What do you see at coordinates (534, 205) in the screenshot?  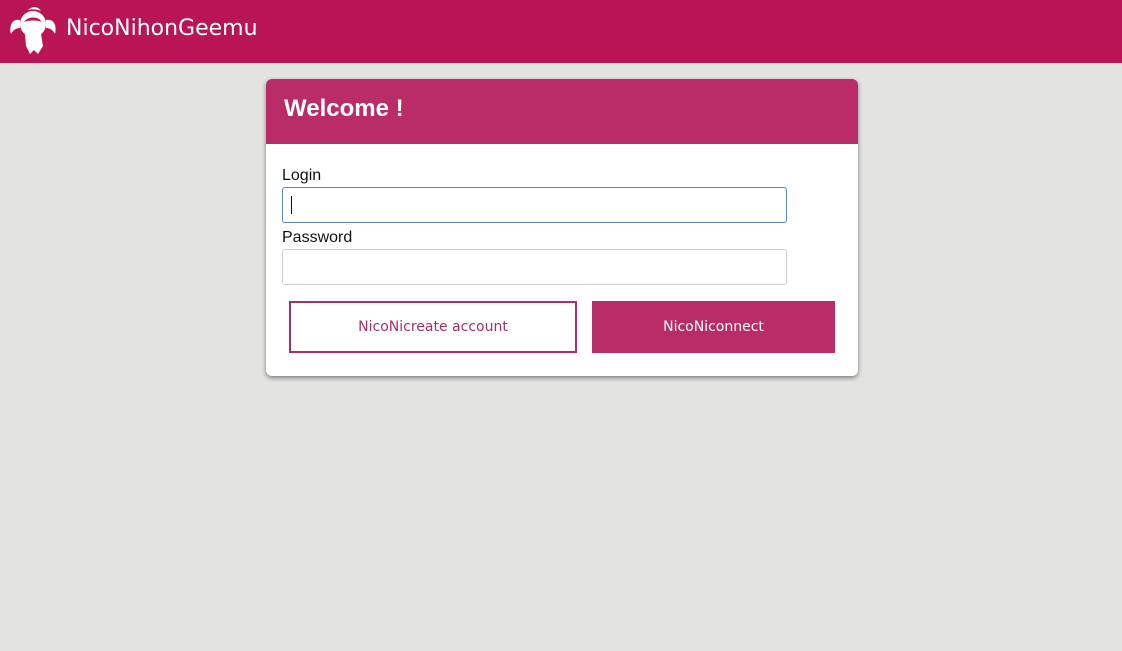 I see `login-input` at bounding box center [534, 205].